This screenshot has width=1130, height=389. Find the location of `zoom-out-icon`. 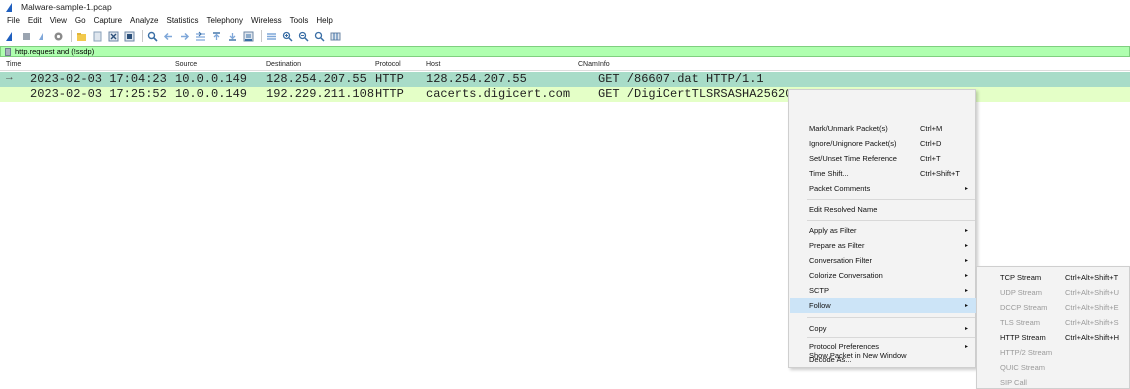

zoom-out-icon is located at coordinates (303, 36).